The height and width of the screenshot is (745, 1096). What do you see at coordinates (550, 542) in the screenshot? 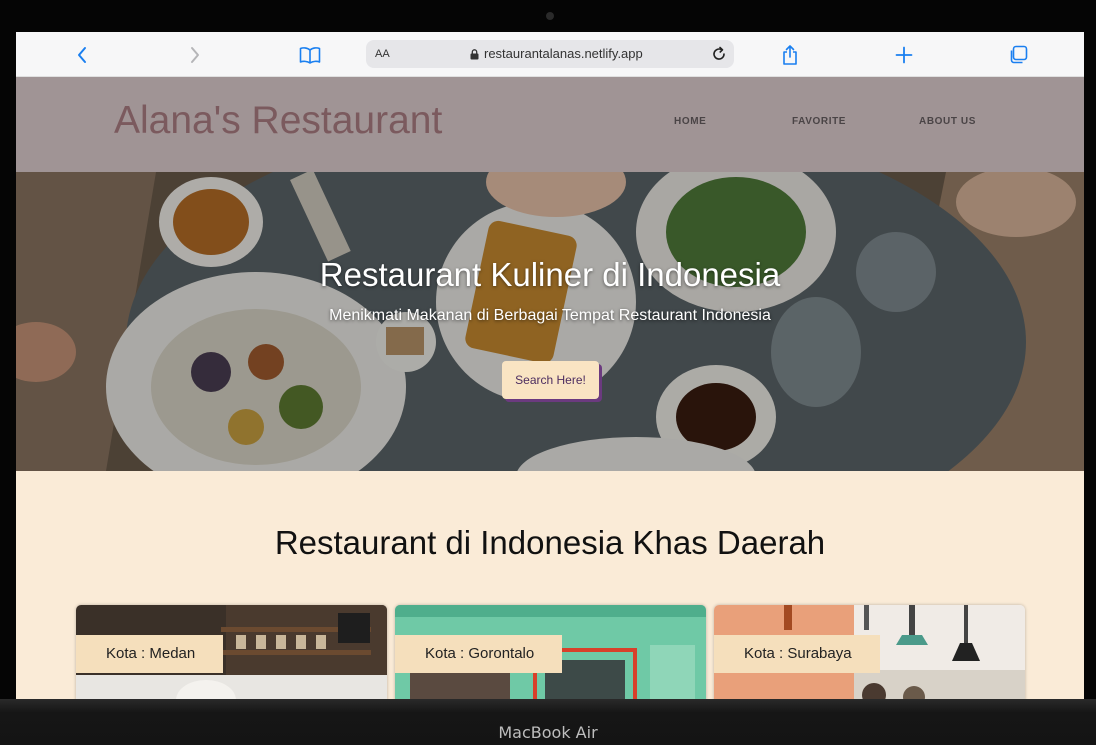
I see `section-title: Restaurant di Indonesia Khas Daerah` at bounding box center [550, 542].